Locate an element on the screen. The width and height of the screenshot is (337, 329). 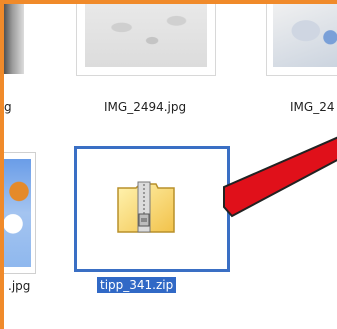
file-name-label: g is located at coordinates (8, 107).